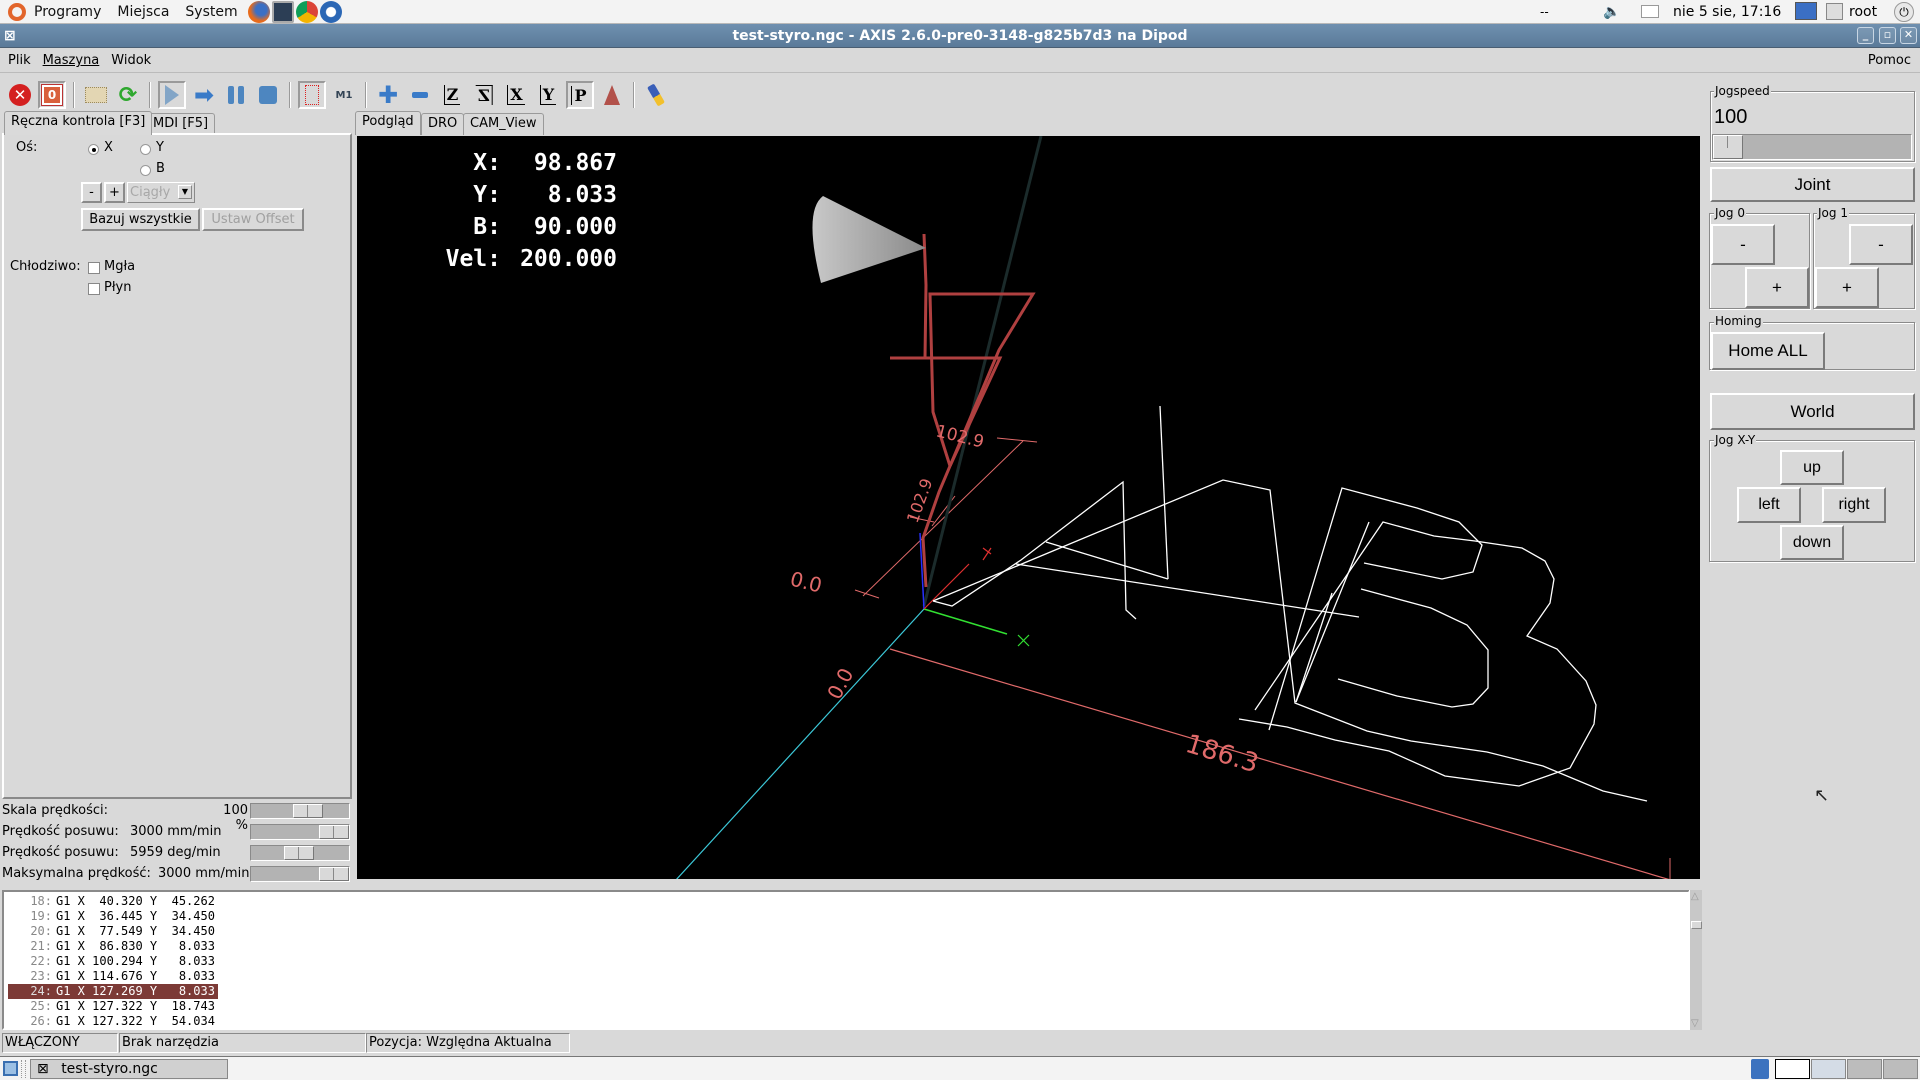  I want to click on scroll-thumb, so click(1696, 925).